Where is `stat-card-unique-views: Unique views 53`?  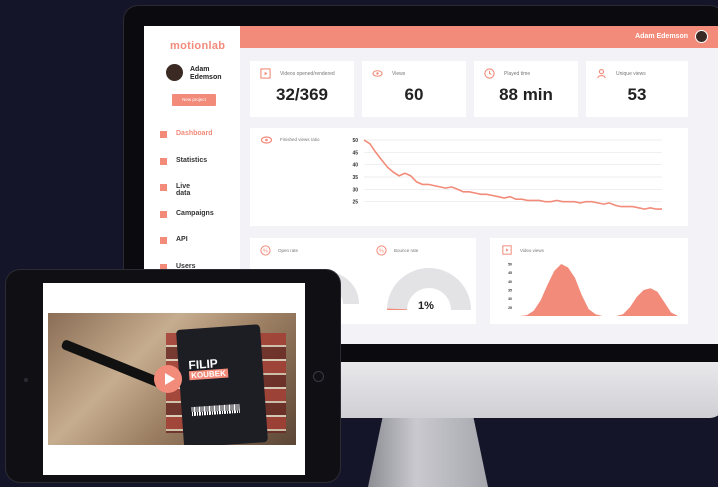
stat-card-unique-views: Unique views 53 is located at coordinates (637, 89).